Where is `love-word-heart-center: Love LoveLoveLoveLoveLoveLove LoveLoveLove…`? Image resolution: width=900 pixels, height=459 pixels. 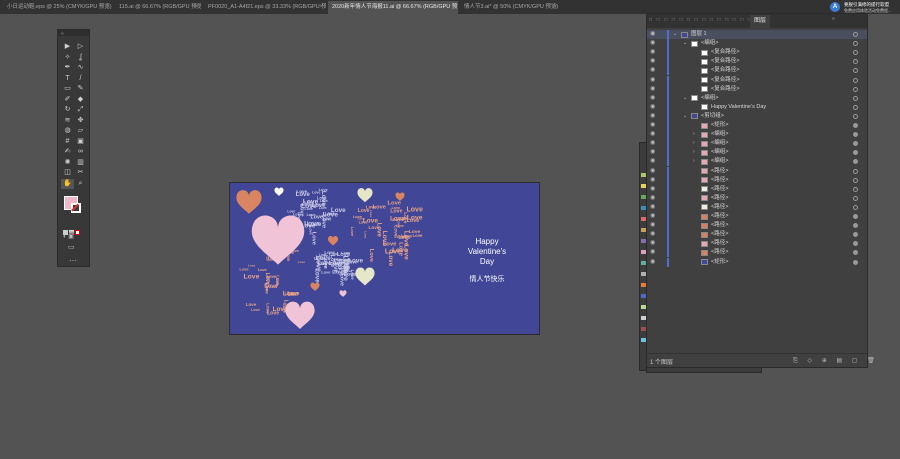 love-word-heart-center: Love LoveLoveLoveLoveLoveLove LoveLoveLove… is located at coordinates (339, 268).